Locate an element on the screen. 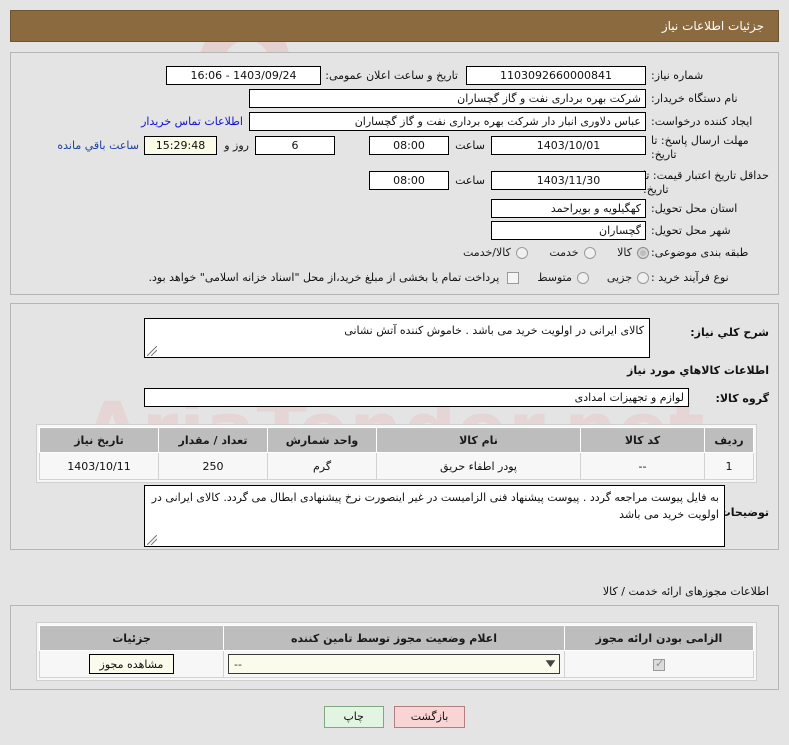  buyer-org-label: نام دستگاه خریدار: is located at coordinates (694, 98).